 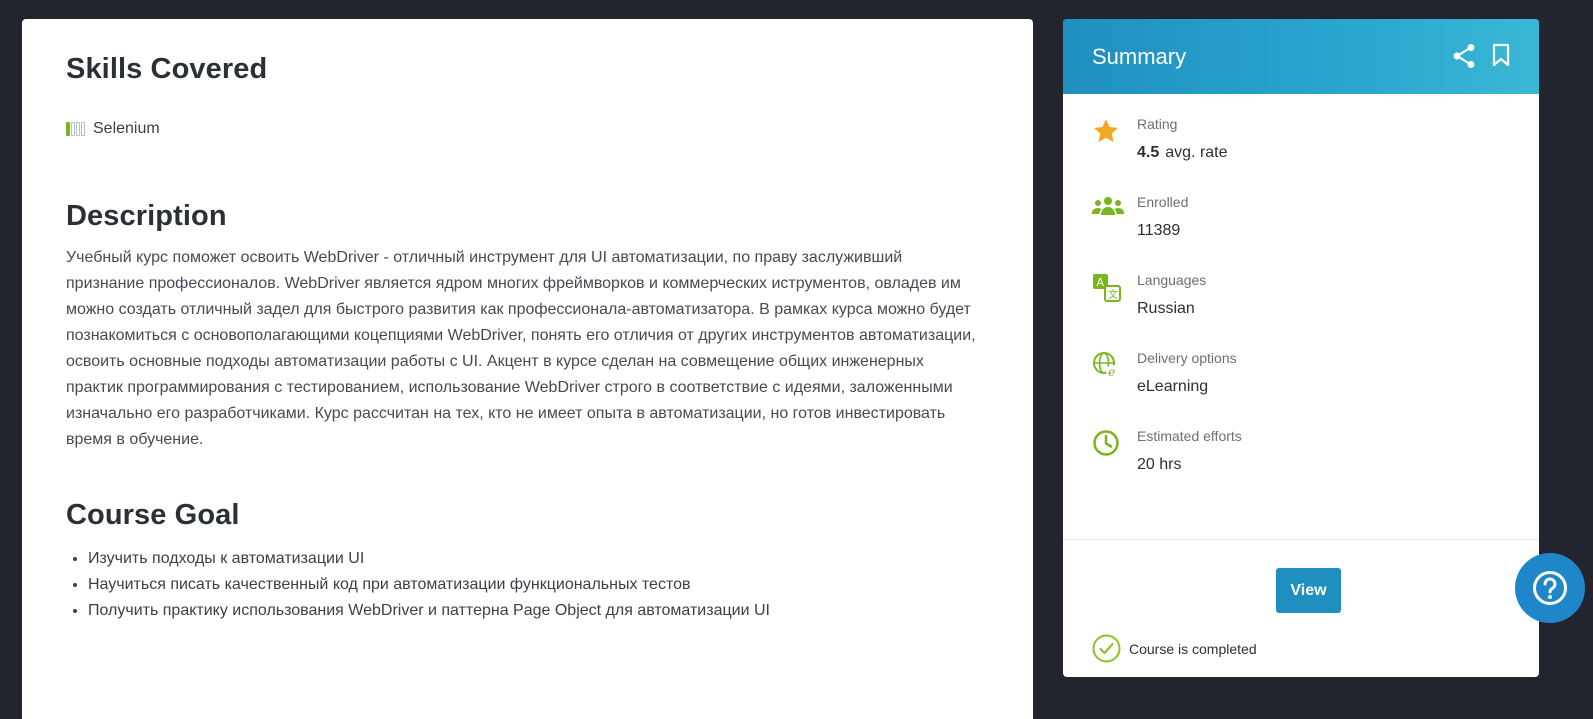 I want to click on rating-label: Rating, so click(x=1157, y=124).